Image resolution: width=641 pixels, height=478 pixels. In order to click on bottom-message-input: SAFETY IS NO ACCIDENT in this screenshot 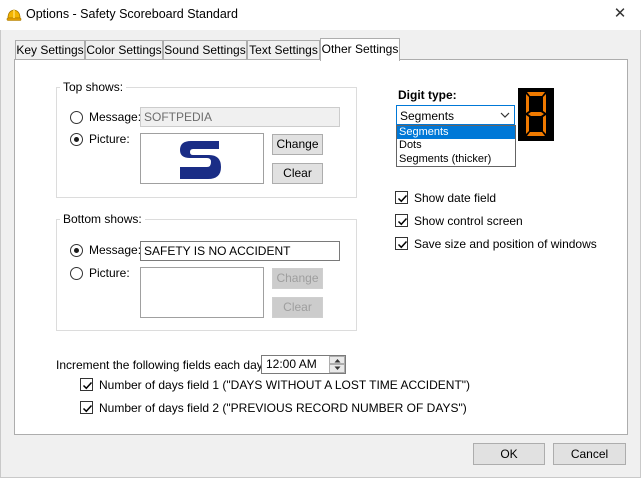, I will do `click(240, 251)`.